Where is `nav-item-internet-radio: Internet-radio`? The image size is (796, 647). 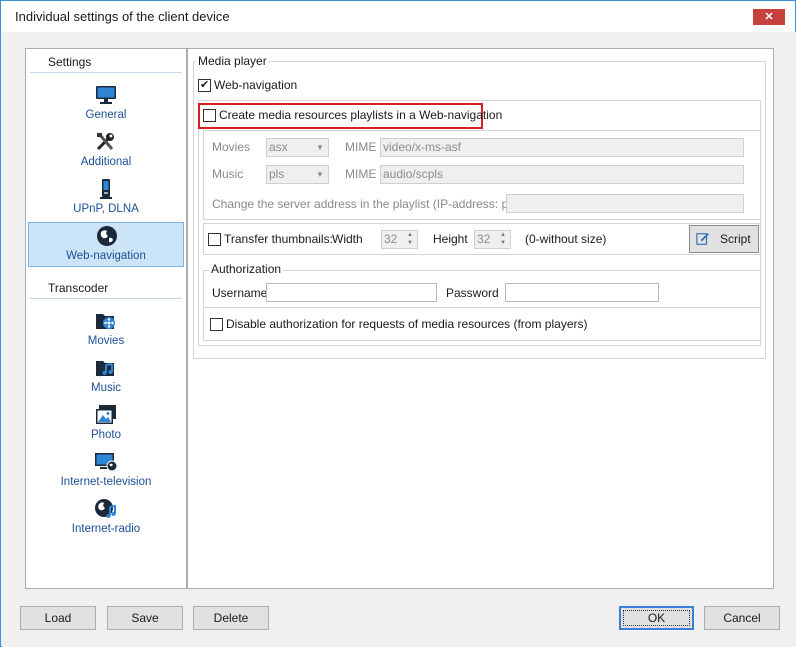 nav-item-internet-radio: Internet-radio is located at coordinates (106, 518).